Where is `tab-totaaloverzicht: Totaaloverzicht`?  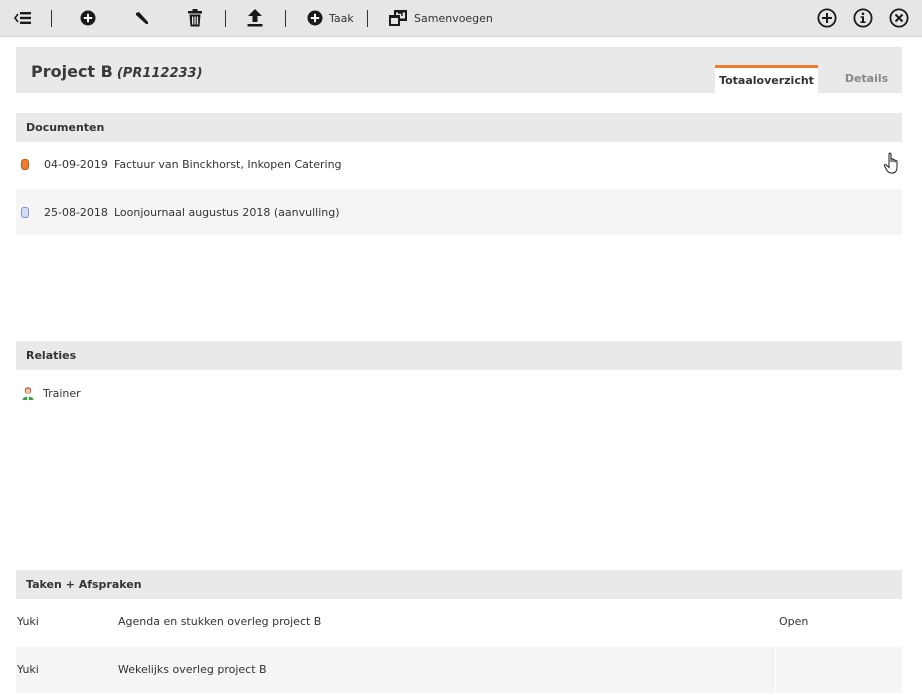
tab-totaaloverzicht: Totaaloverzicht is located at coordinates (766, 79).